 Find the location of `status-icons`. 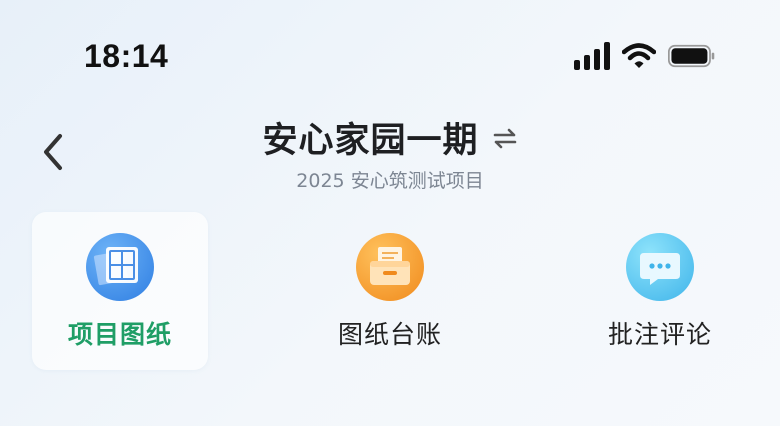

status-icons is located at coordinates (645, 56).